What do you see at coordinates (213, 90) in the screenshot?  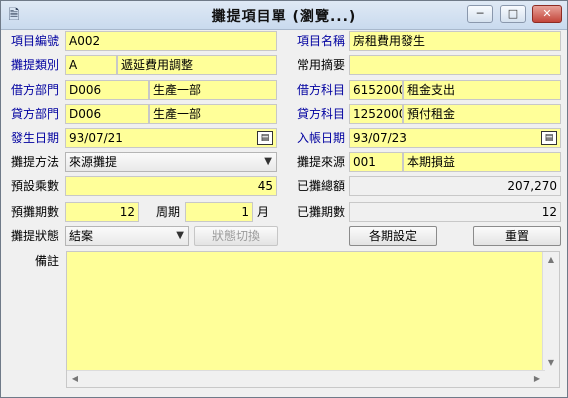 I see `debit-dept-name-field: 生產一部` at bounding box center [213, 90].